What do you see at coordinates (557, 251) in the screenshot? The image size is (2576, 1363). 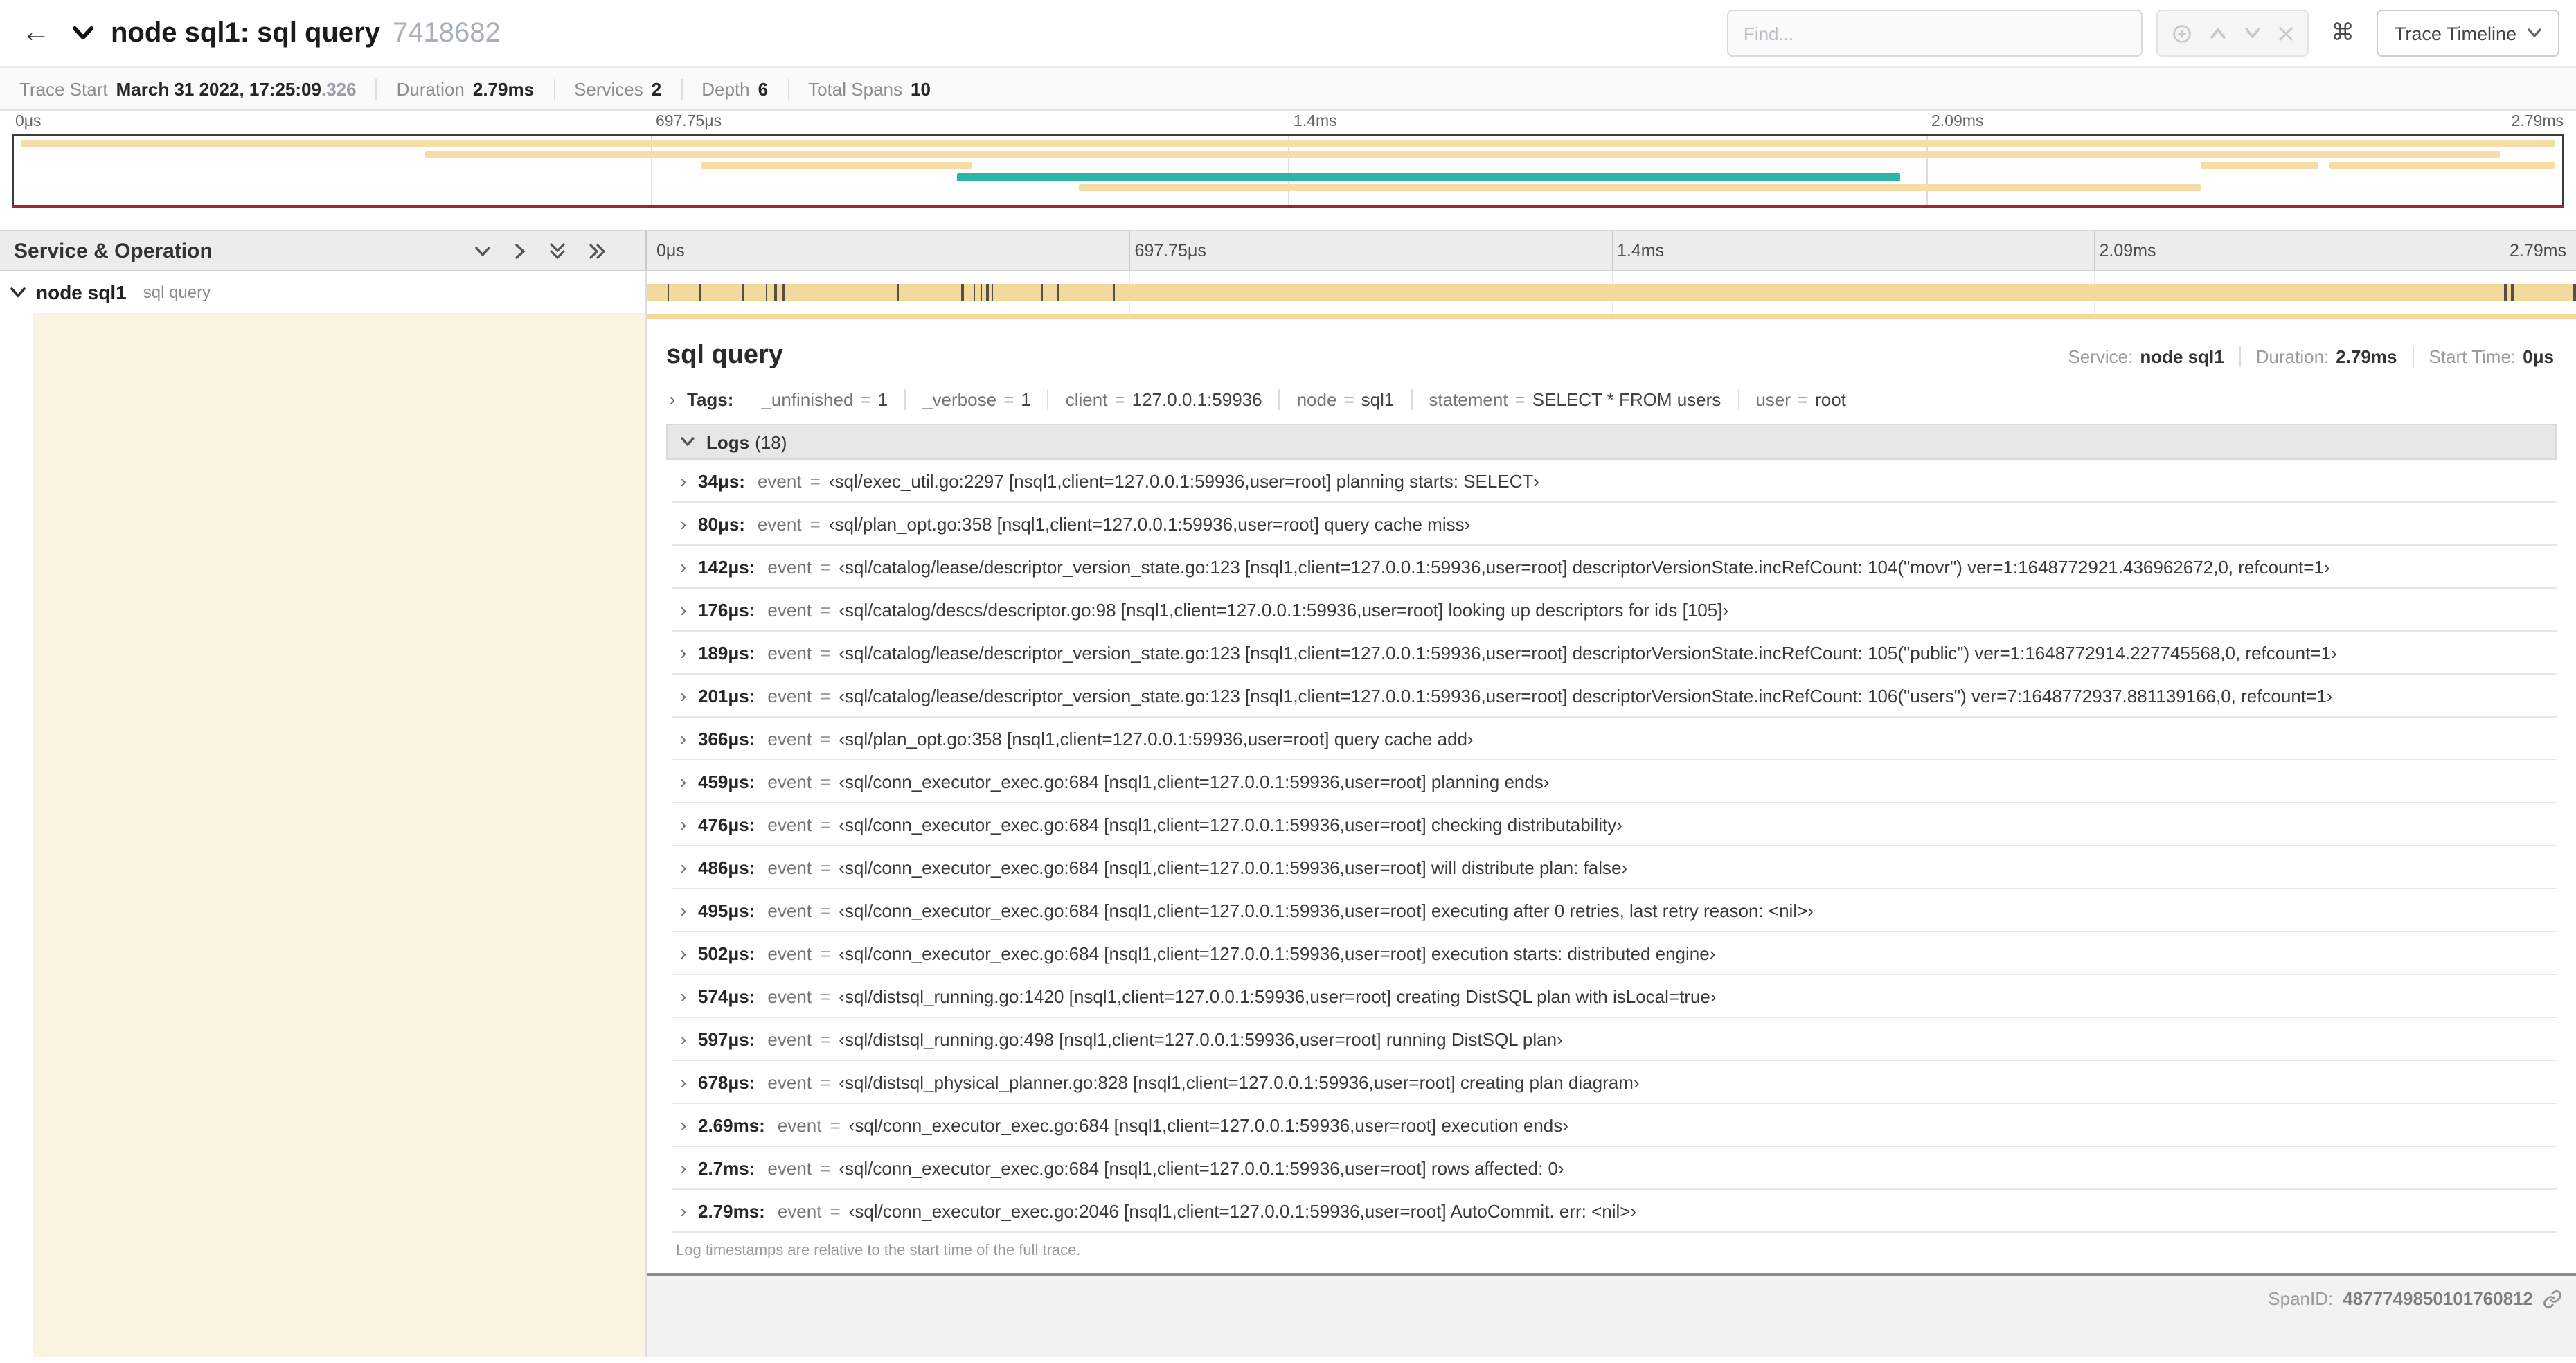 I see `collapse-all-icon` at bounding box center [557, 251].